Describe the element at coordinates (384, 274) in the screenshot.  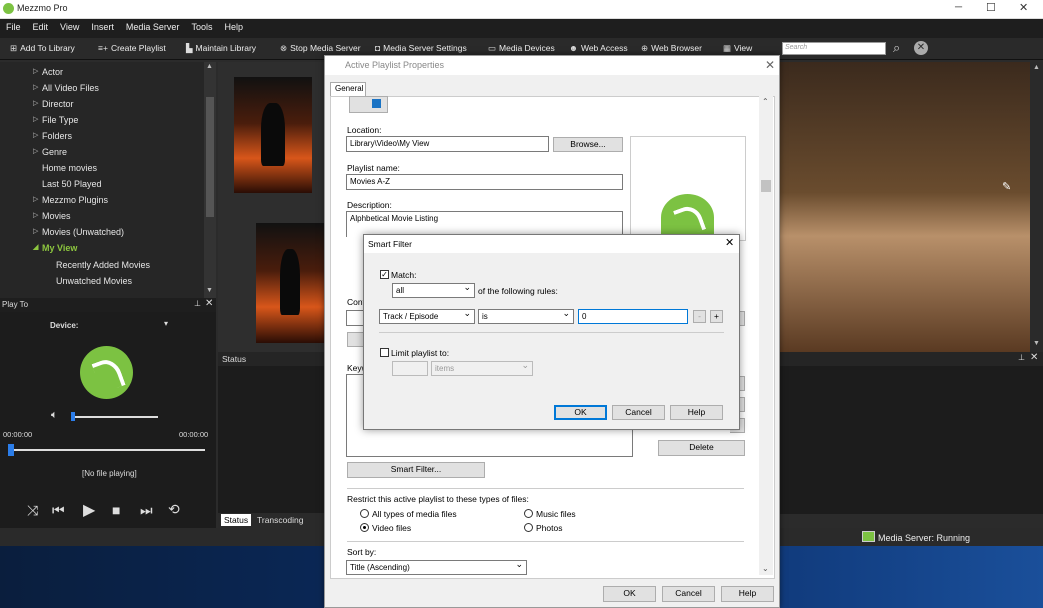
I see `match-checkbox: ✓` at that location.